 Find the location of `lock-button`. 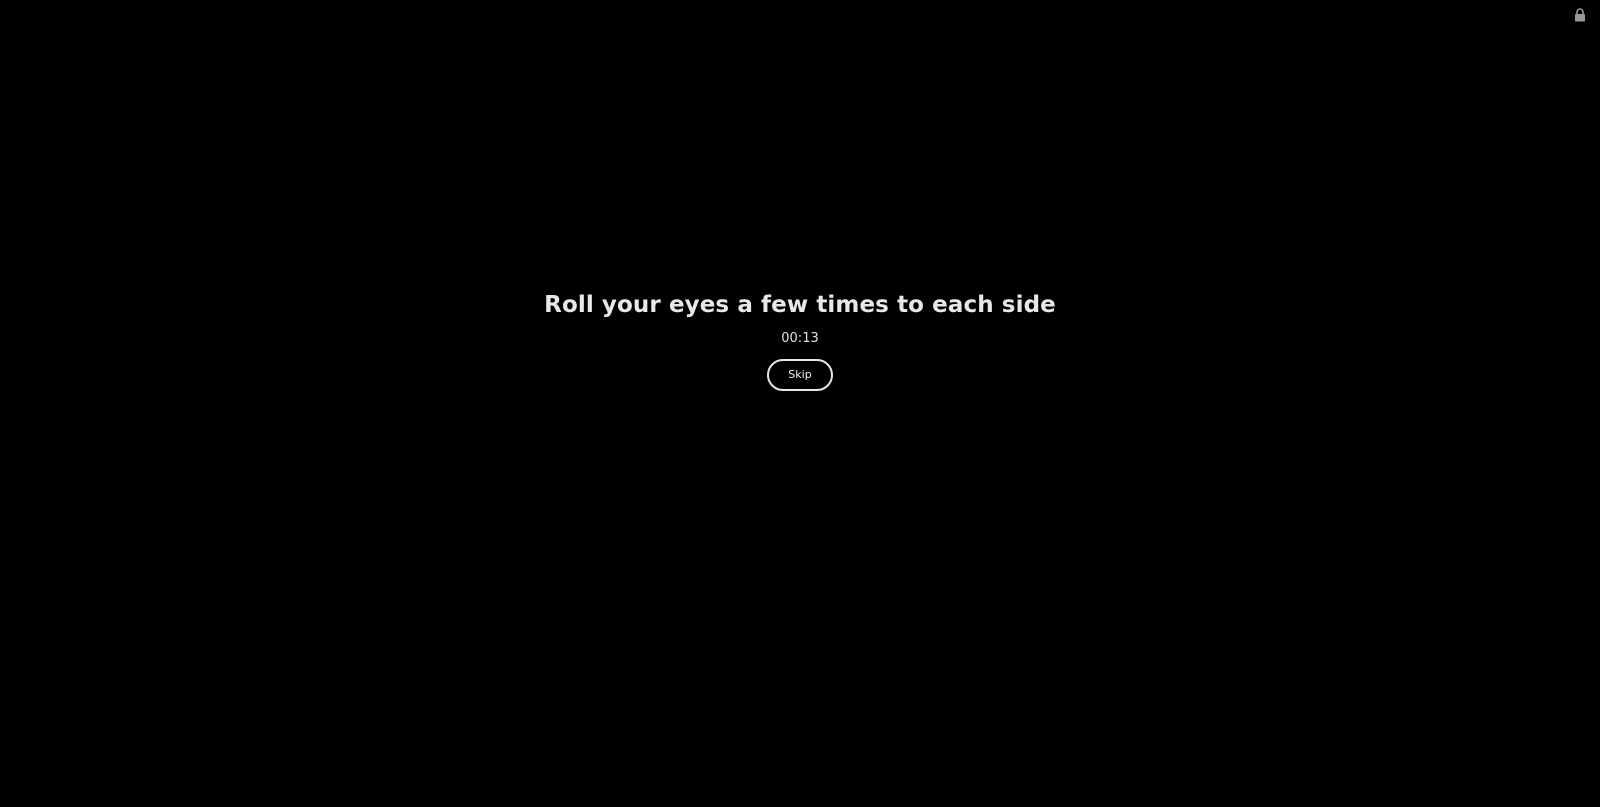

lock-button is located at coordinates (1580, 15).